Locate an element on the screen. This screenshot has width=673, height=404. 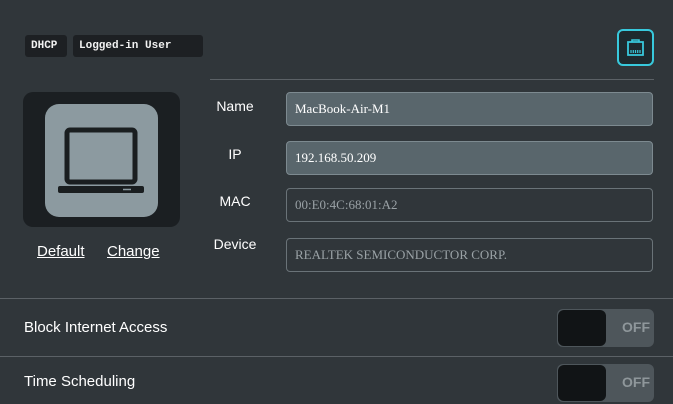
mac-field is located at coordinates (469, 205).